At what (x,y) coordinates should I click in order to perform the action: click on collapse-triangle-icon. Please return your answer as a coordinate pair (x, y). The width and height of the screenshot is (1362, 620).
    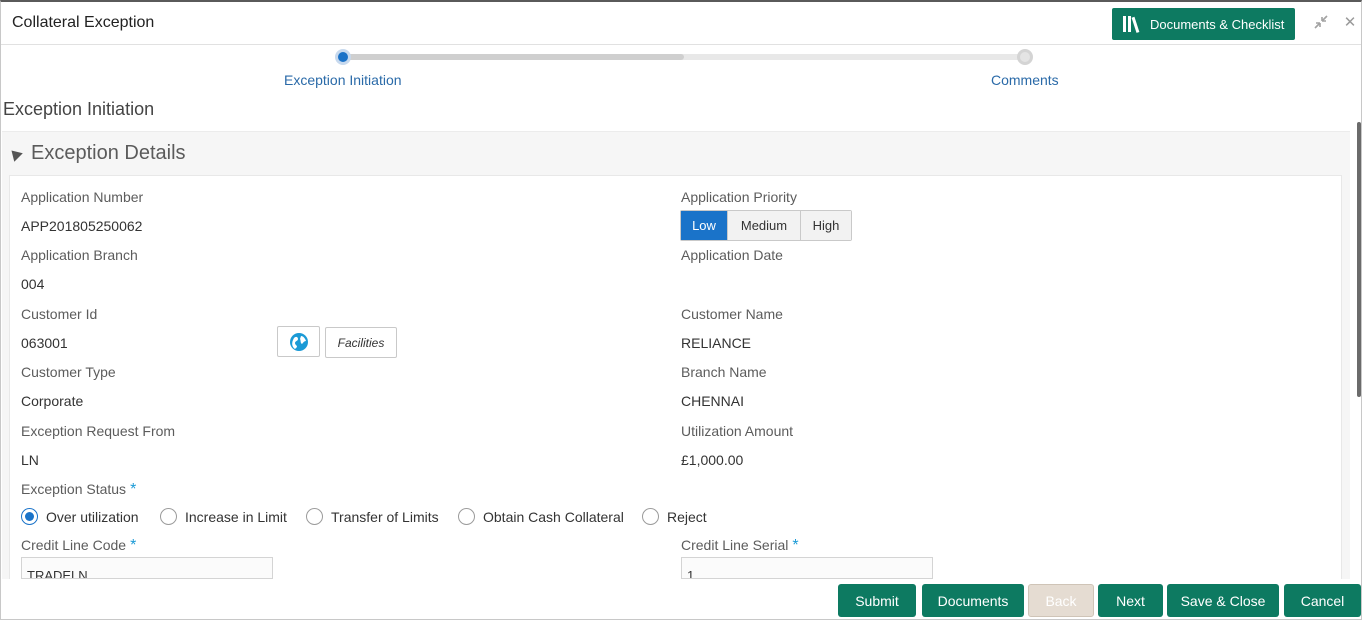
    Looking at the image, I should click on (15, 154).